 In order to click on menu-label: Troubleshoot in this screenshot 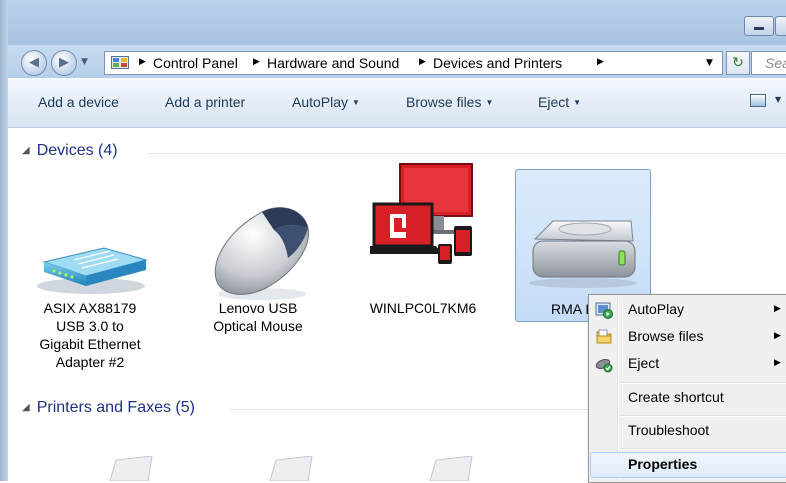, I will do `click(669, 430)`.